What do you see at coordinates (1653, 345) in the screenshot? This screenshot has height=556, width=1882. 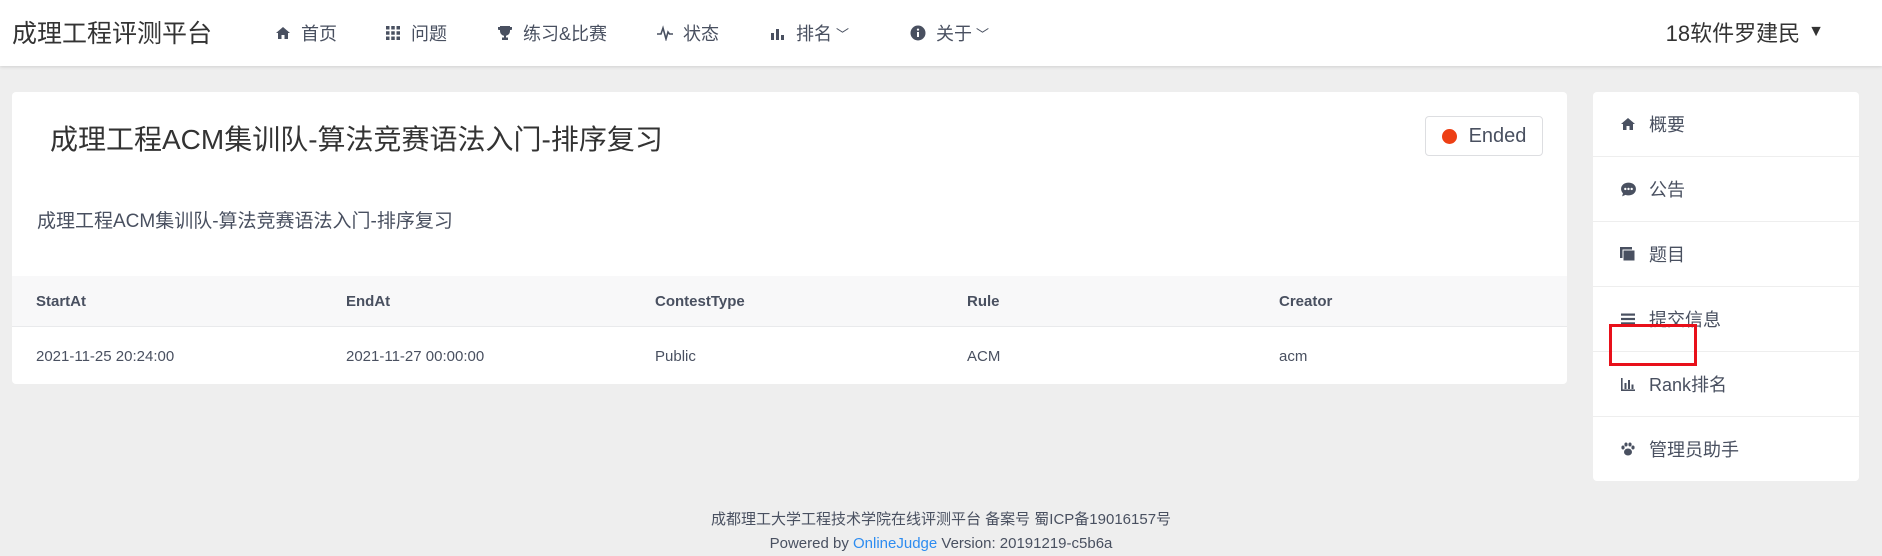 I see `highlight-box` at bounding box center [1653, 345].